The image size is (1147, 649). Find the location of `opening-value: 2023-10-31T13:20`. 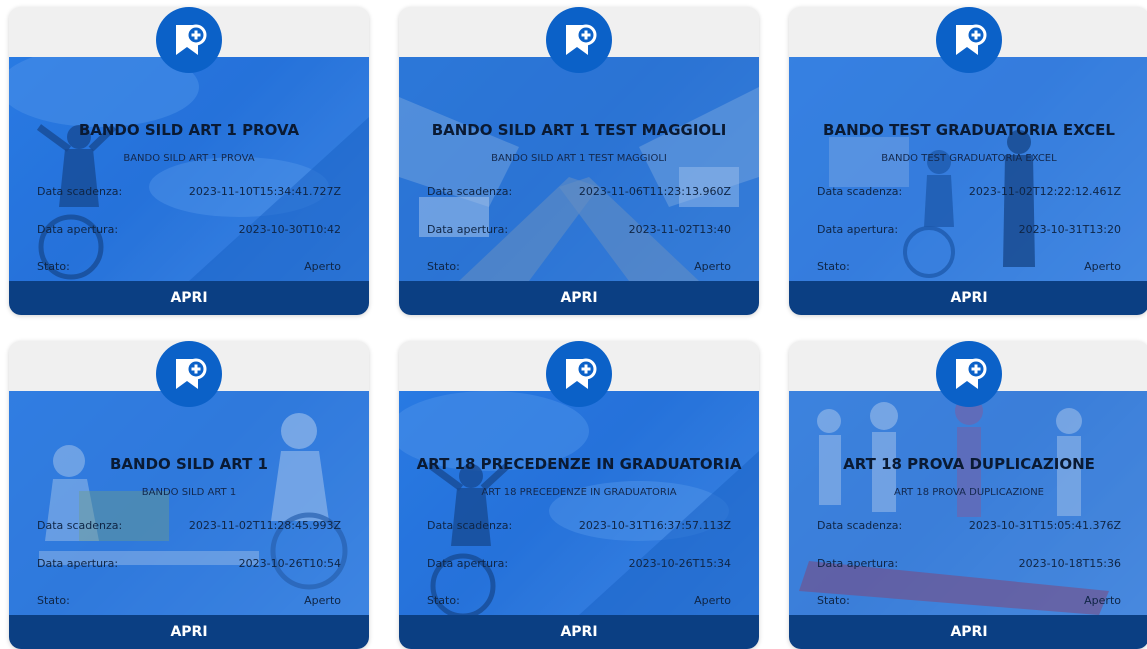

opening-value: 2023-10-31T13:20 is located at coordinates (1069, 229).